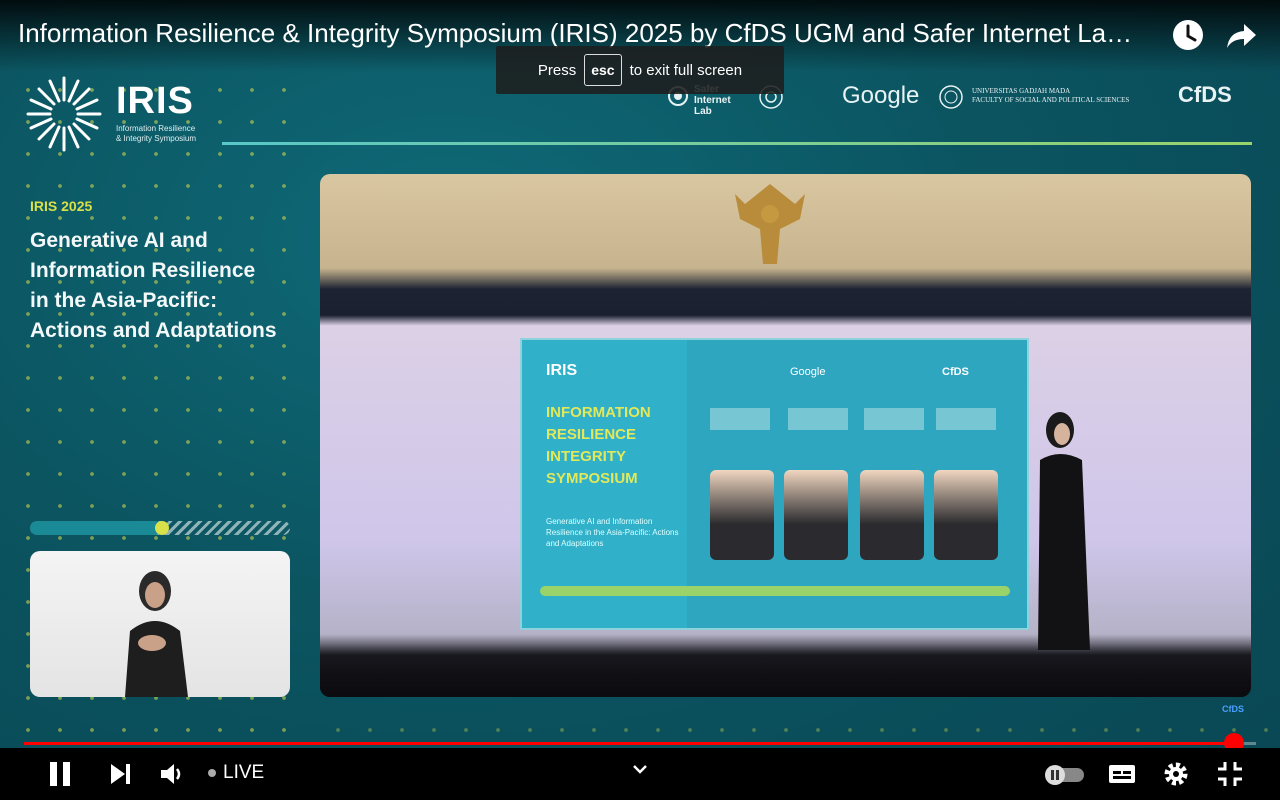  I want to click on sponsor-ugm-line: FACULTY OF SOCIAL AND POLITICAL SCIENCES, so click(1051, 100).